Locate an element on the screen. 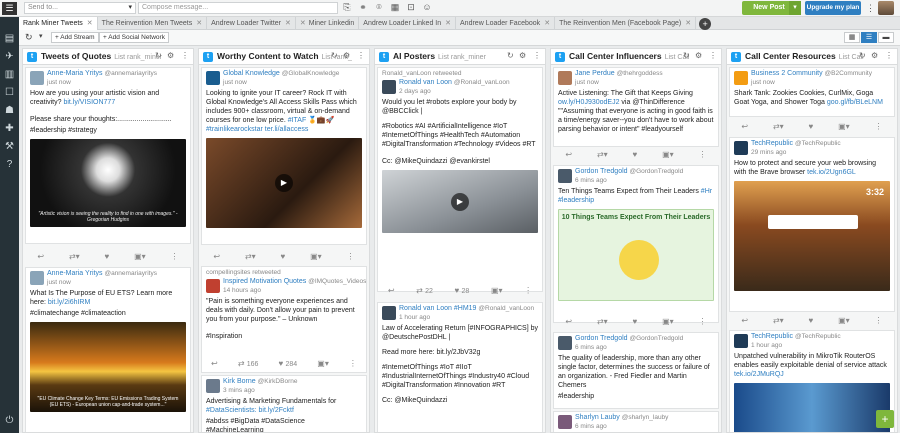 The height and width of the screenshot is (433, 900). author-name: Gordon Tredgold is located at coordinates (601, 171).